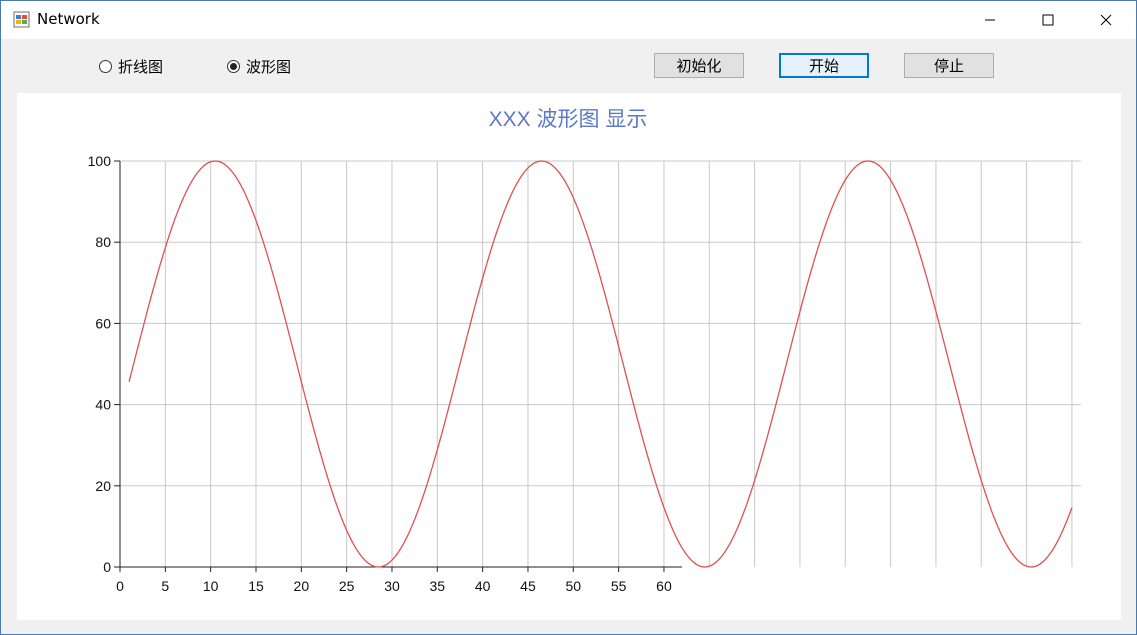 This screenshot has height=635, width=1137. I want to click on maximize-icon, so click(1048, 20).